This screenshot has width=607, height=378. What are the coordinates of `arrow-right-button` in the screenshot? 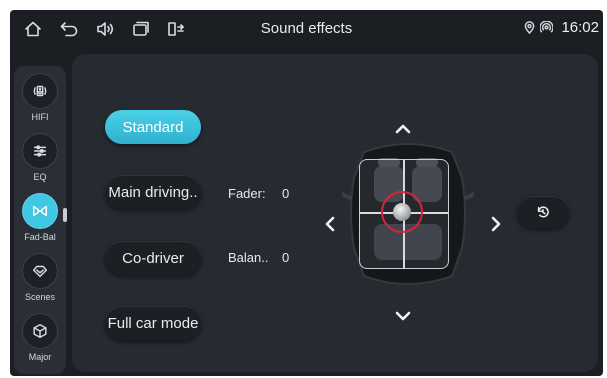 It's located at (496, 224).